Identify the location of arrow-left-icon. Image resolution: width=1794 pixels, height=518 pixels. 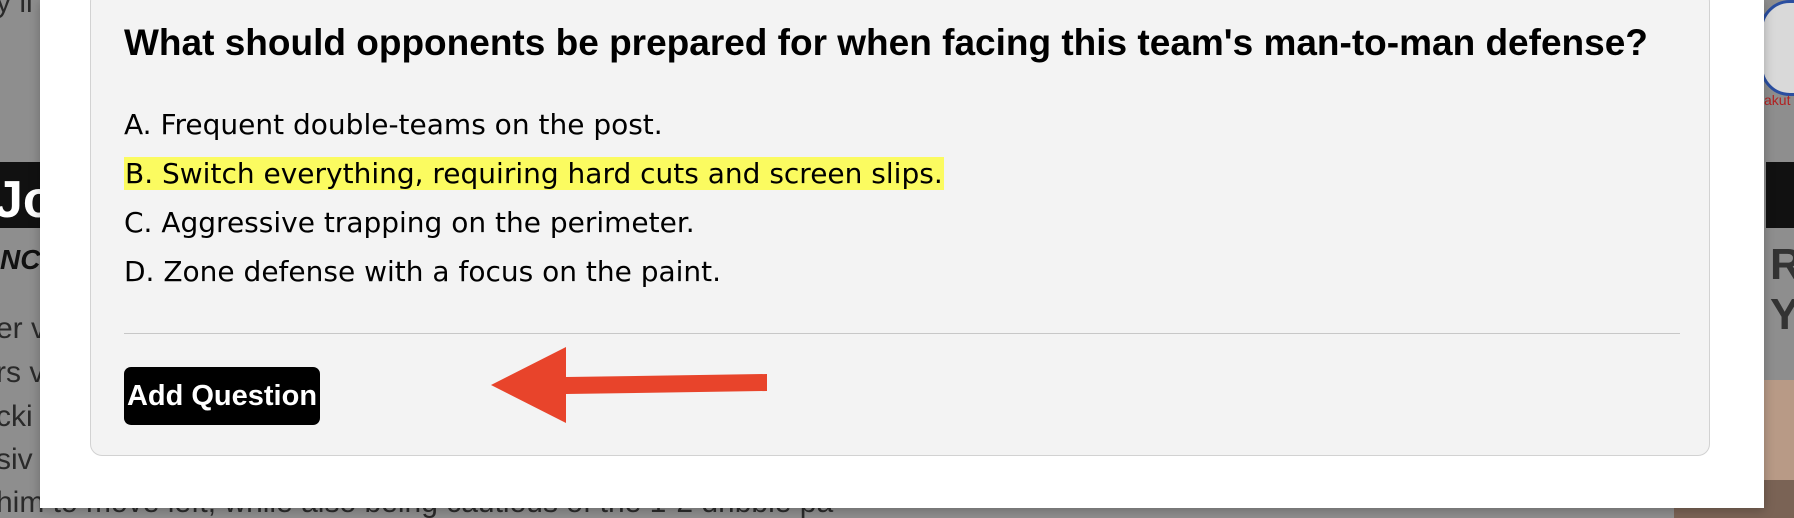
(629, 385).